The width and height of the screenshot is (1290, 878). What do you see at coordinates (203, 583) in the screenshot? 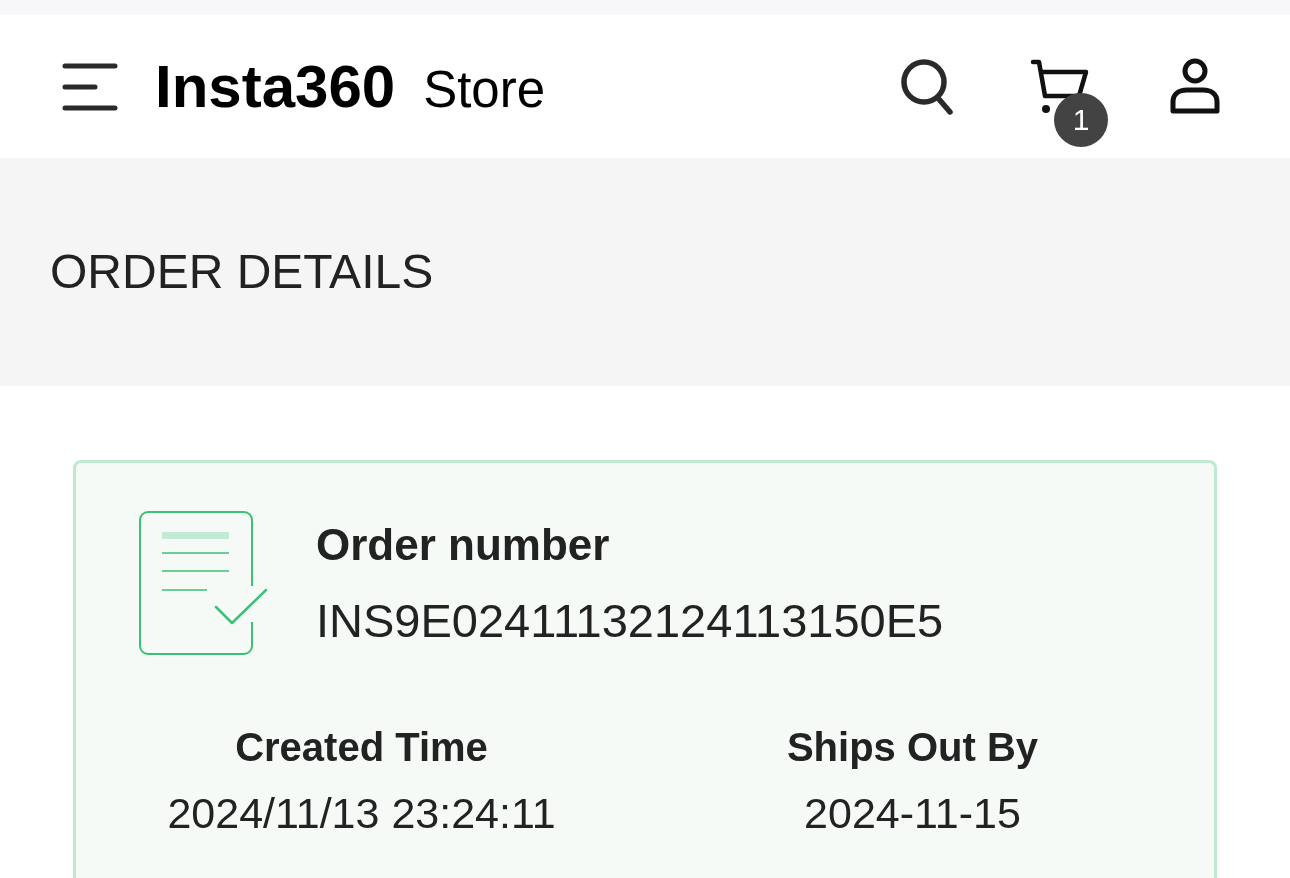
I see `document-check-icon` at bounding box center [203, 583].